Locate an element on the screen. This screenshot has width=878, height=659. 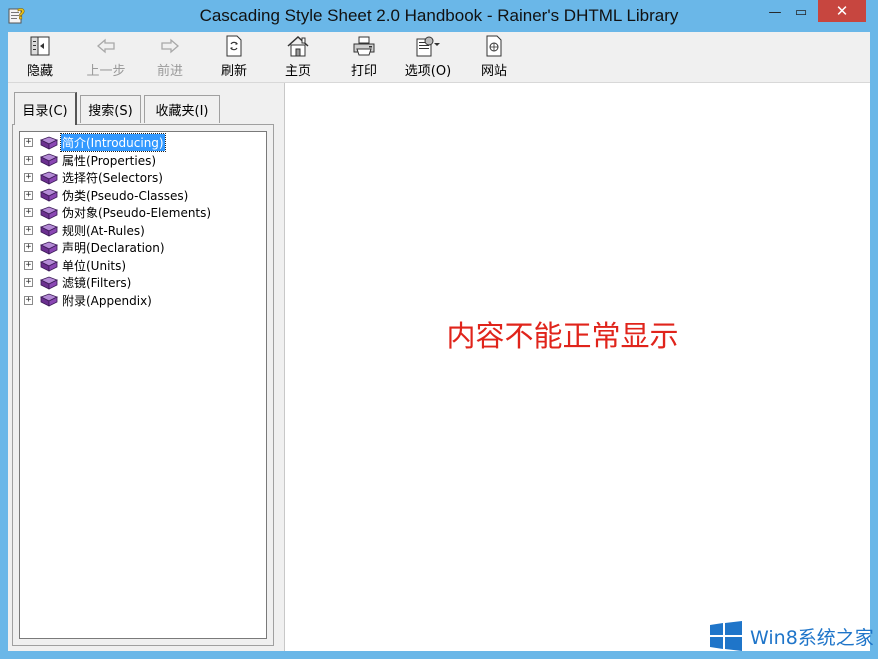
tree-item-label: 滤镜(Filters) is located at coordinates (97, 283).